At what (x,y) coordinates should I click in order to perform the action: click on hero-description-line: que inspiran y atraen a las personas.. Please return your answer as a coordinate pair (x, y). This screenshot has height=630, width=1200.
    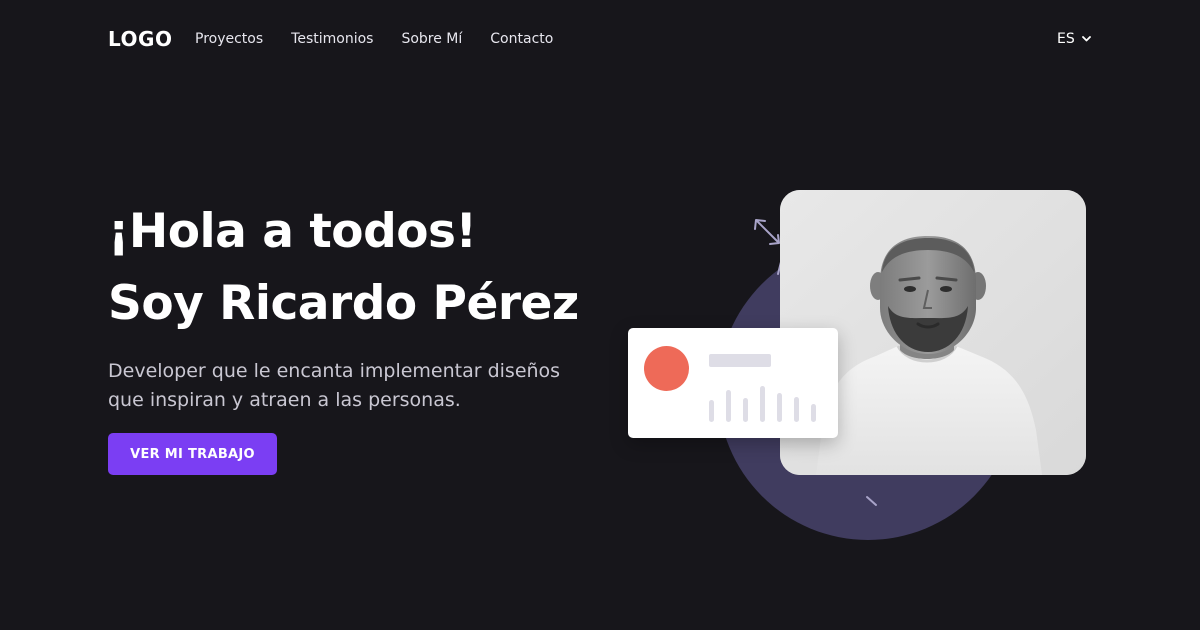
    Looking at the image, I should click on (284, 400).